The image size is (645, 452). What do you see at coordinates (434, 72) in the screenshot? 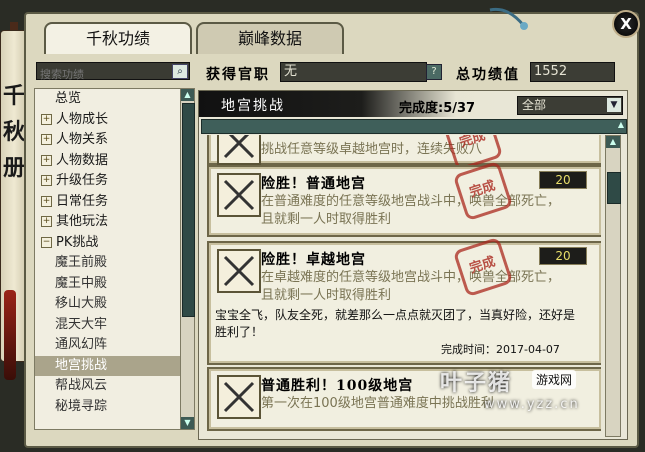
I see `help-icon: ?` at bounding box center [434, 72].